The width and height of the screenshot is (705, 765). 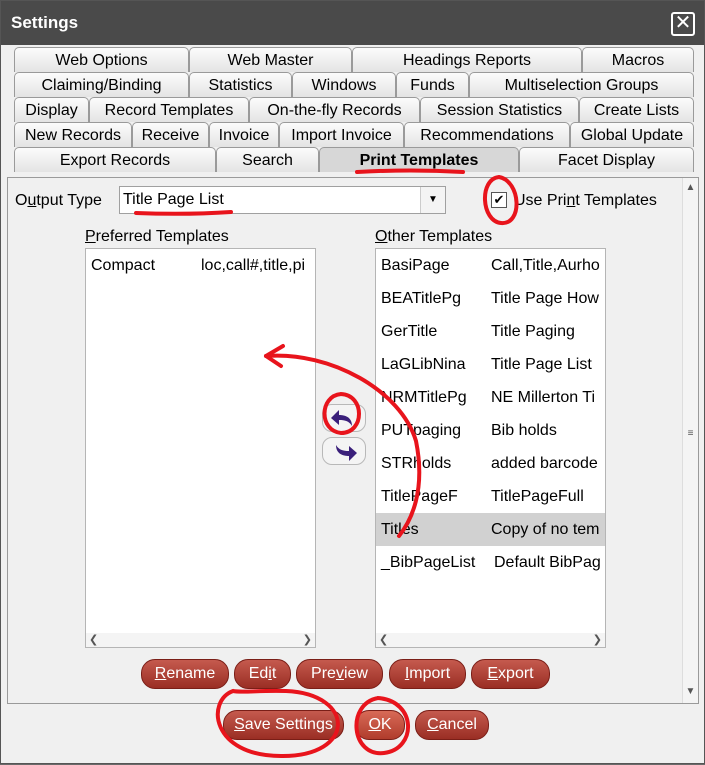 What do you see at coordinates (157, 236) in the screenshot?
I see `preferred-templates-label: Preferred Templates` at bounding box center [157, 236].